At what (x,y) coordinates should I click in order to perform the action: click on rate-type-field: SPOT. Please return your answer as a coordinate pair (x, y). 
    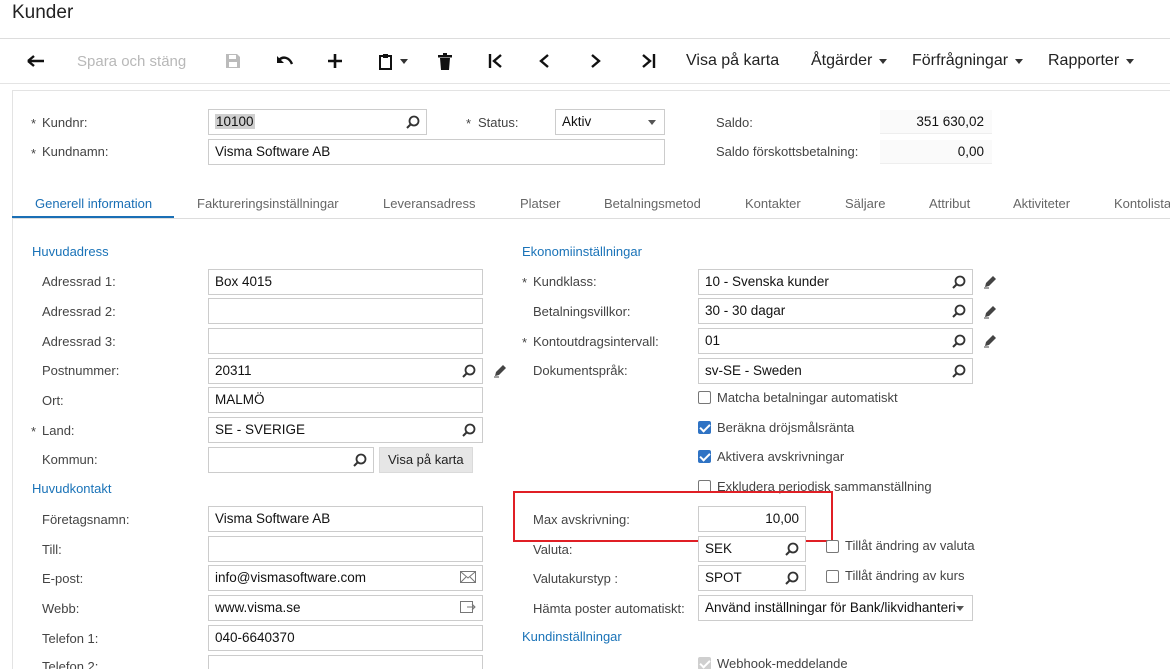
    Looking at the image, I should click on (752, 578).